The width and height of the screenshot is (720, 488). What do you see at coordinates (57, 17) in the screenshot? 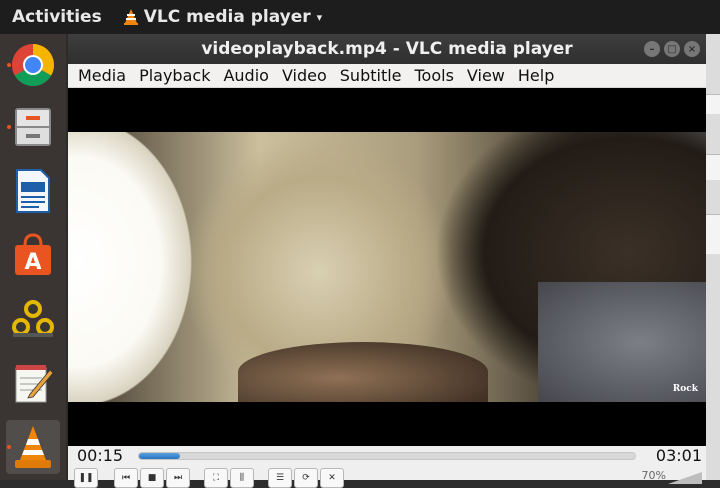
I see `activities-button: Activities` at bounding box center [57, 17].